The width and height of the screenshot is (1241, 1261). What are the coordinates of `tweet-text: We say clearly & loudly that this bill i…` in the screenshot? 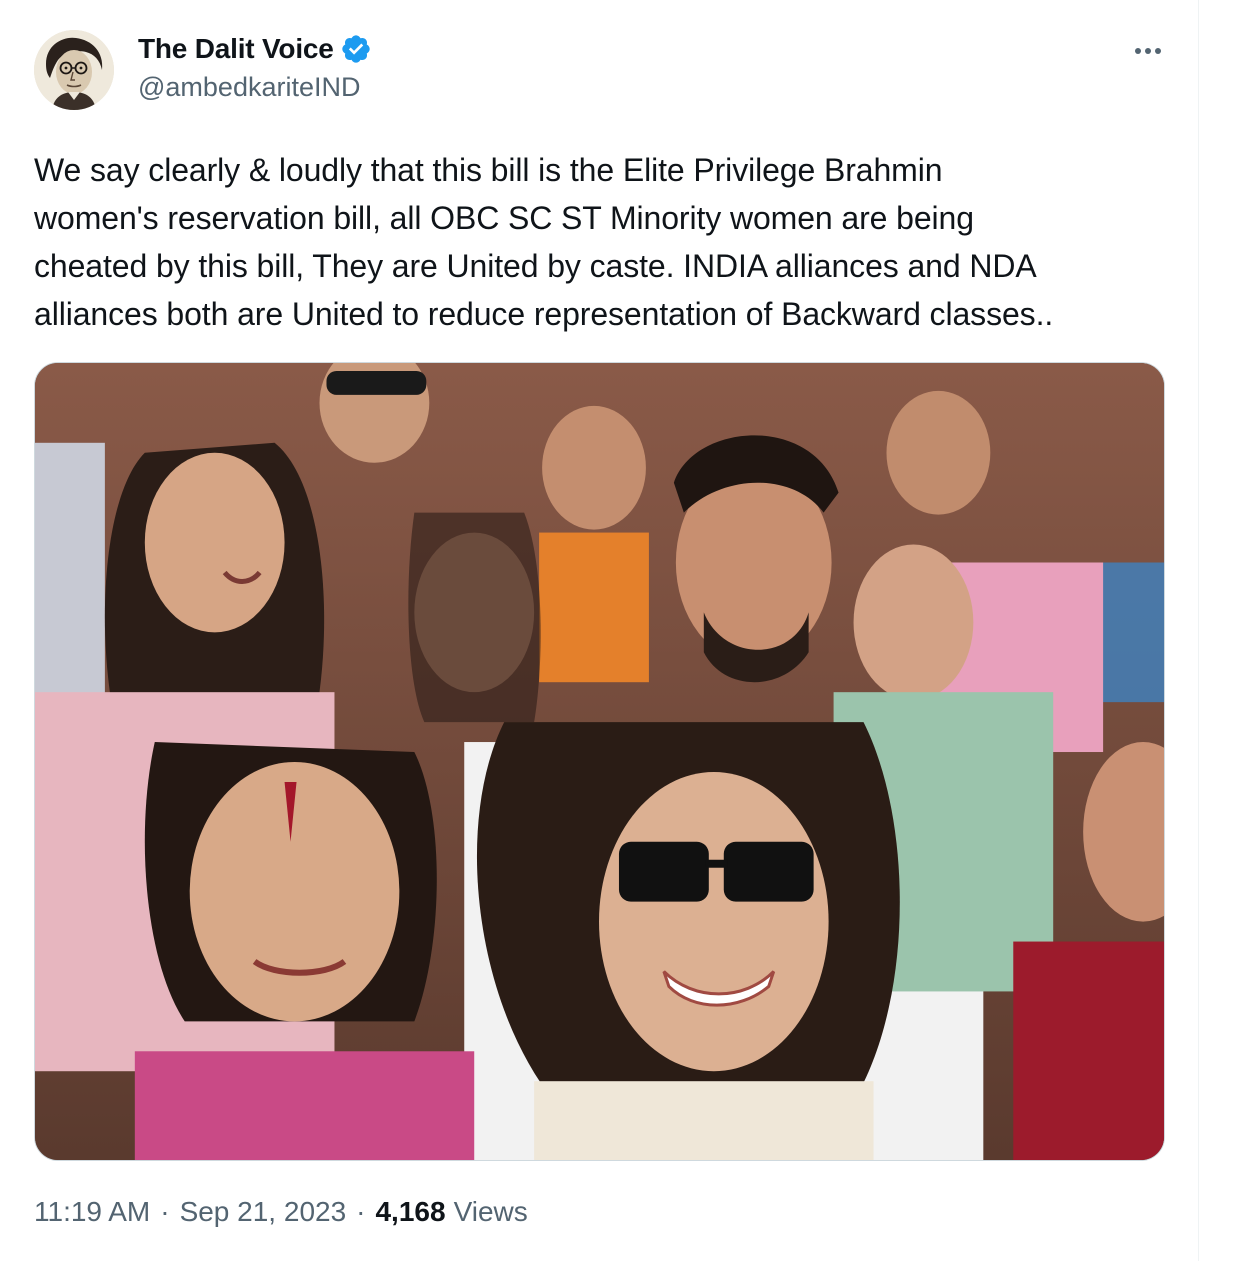 It's located at (544, 242).